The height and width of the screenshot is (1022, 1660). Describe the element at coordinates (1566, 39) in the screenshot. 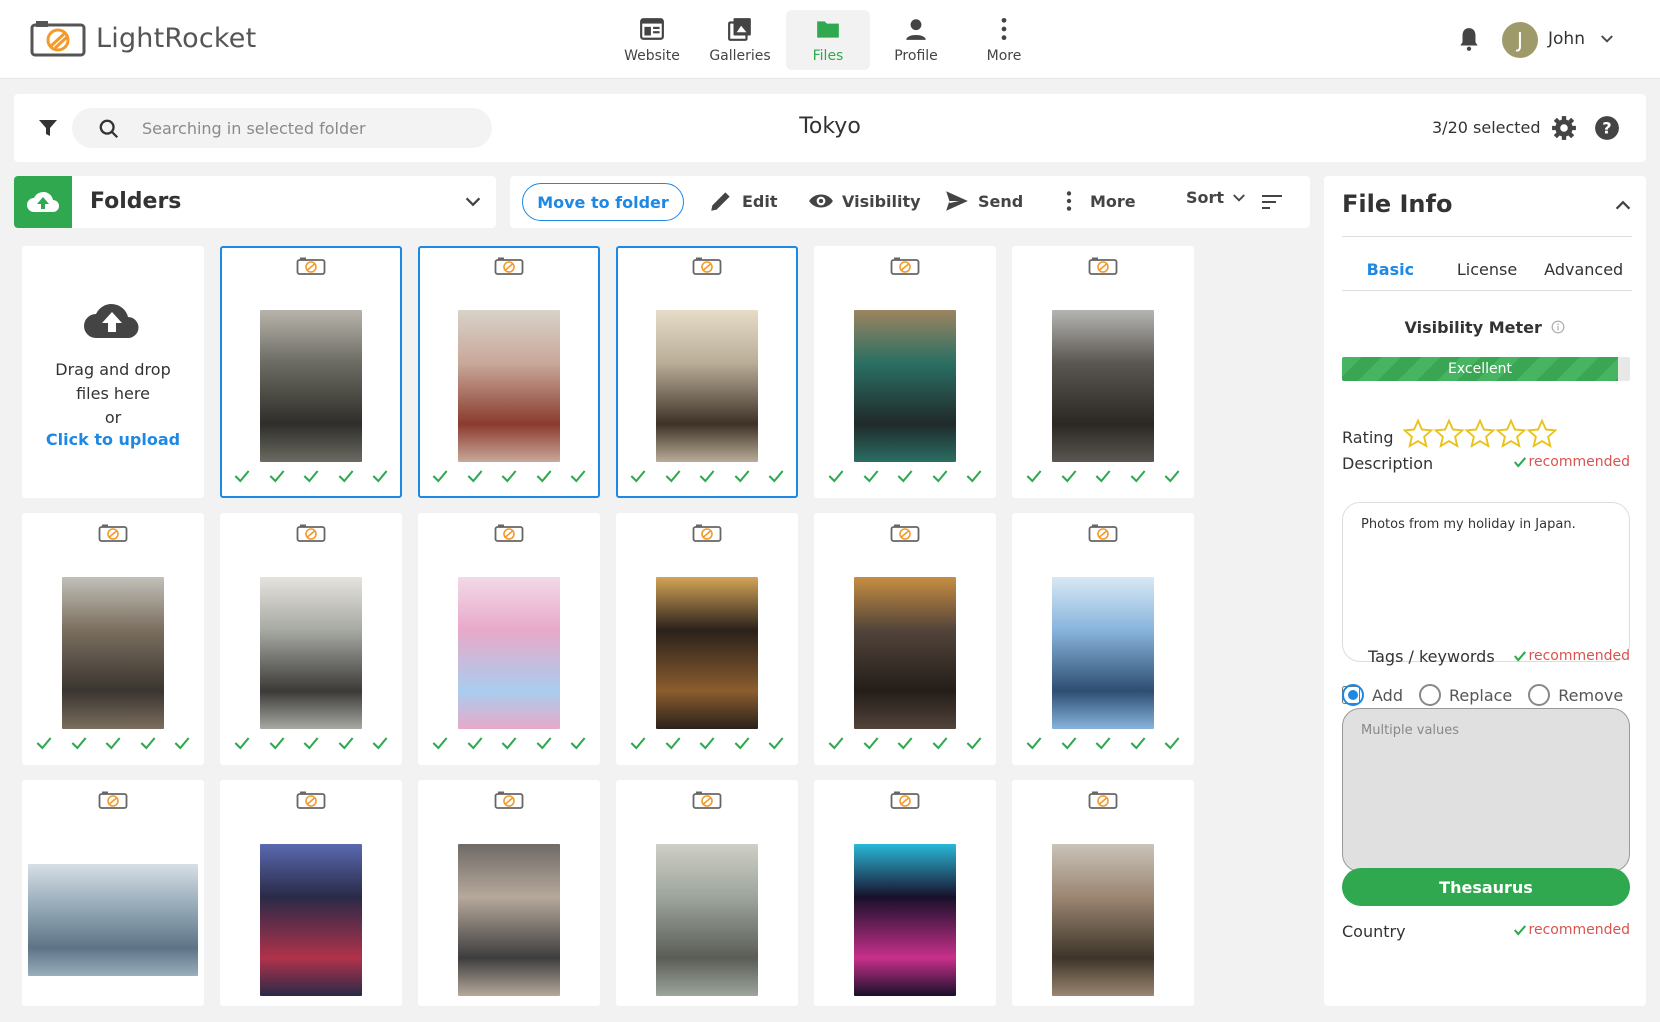

I see `user-name: John` at that location.